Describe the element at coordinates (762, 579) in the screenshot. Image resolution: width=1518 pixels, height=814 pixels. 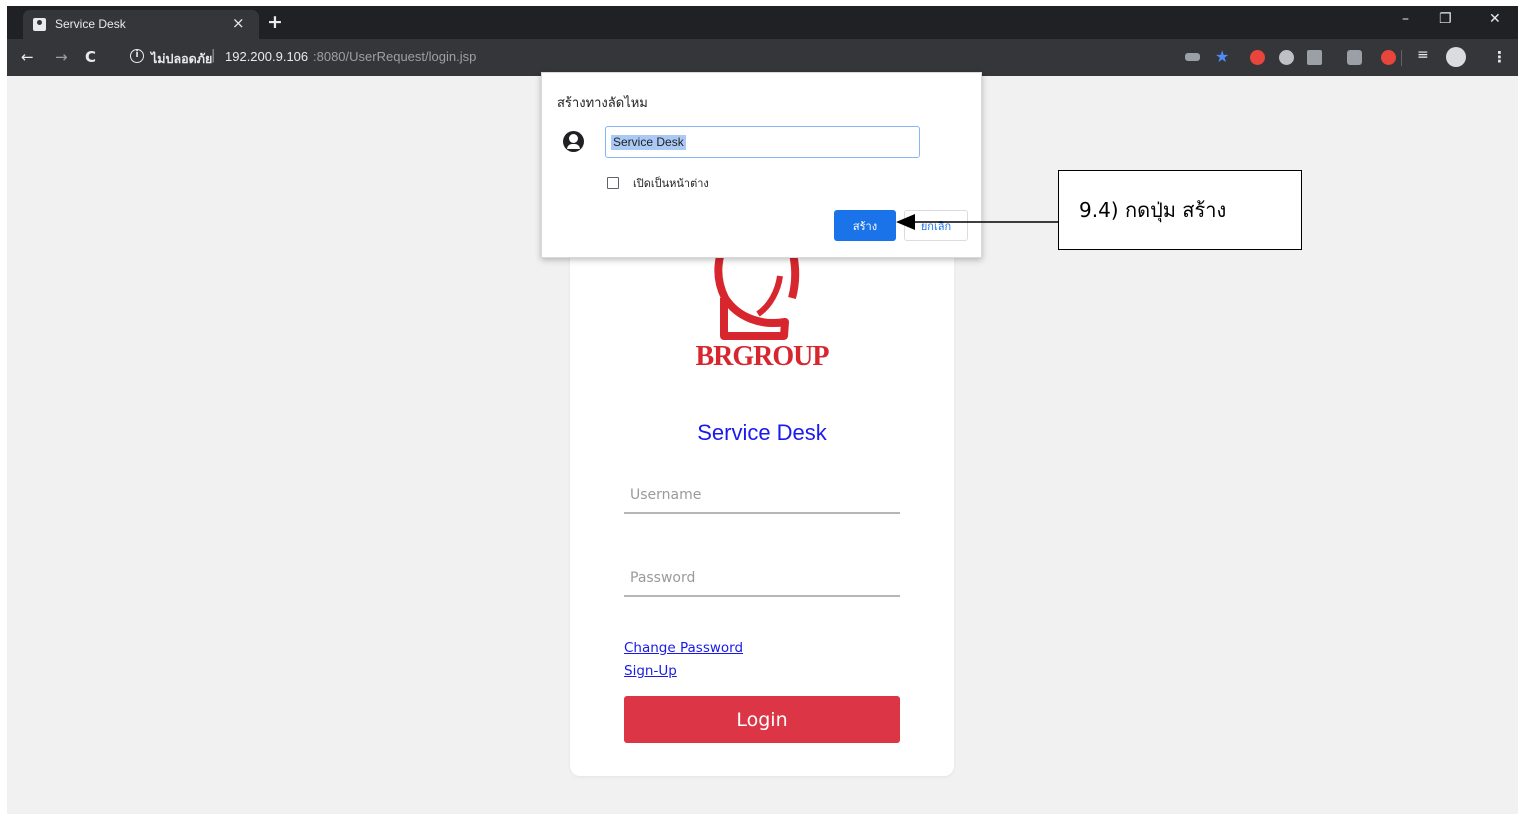
I see `password-input` at that location.